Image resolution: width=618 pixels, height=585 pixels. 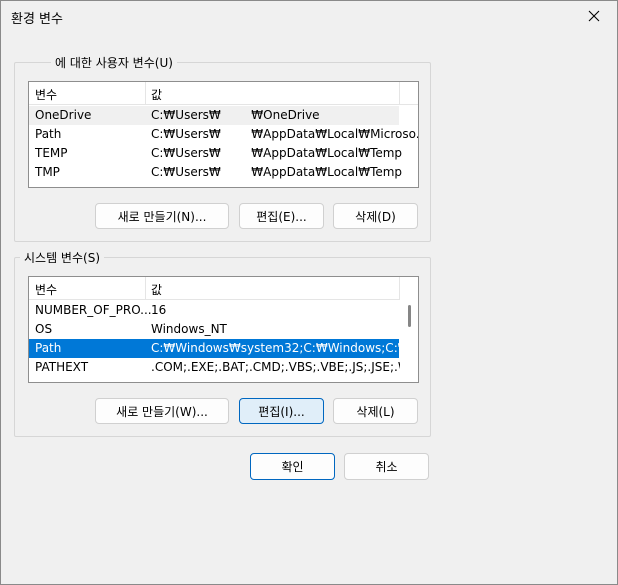 I want to click on close-button, so click(x=594, y=16).